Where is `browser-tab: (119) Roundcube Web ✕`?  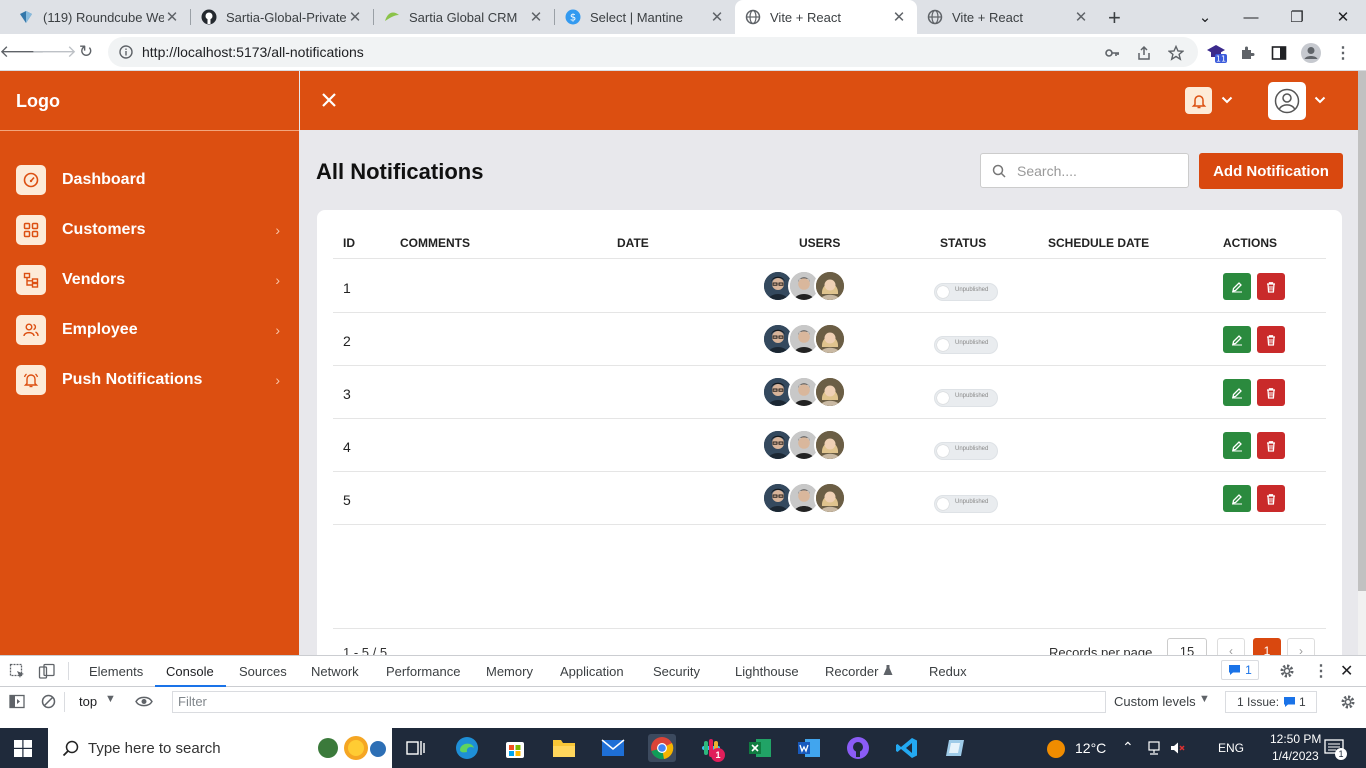 browser-tab: (119) Roundcube Web ✕ is located at coordinates (99, 17).